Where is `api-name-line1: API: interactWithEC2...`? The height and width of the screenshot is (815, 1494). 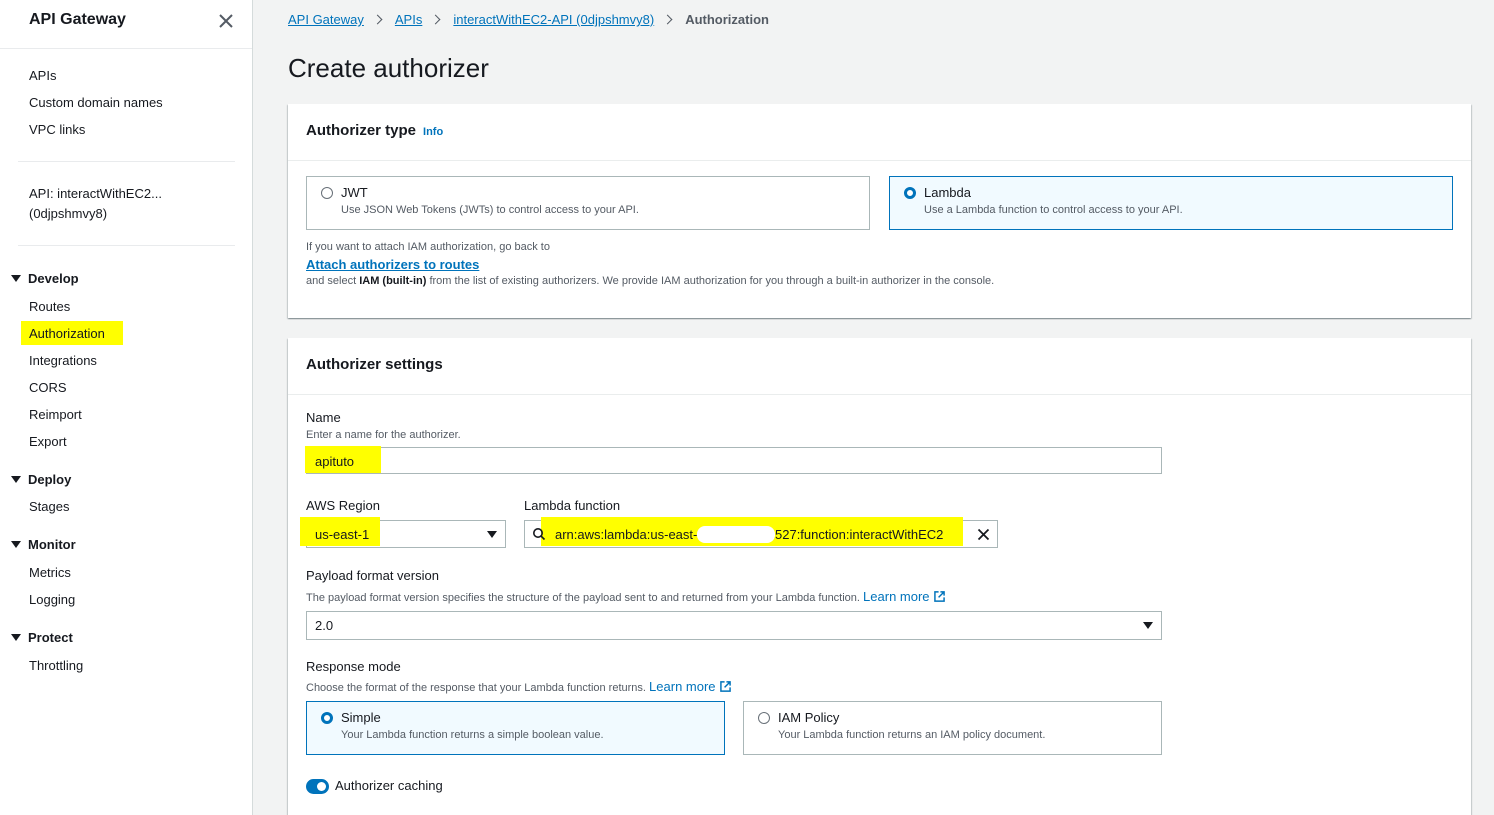 api-name-line1: API: interactWithEC2... is located at coordinates (95, 193).